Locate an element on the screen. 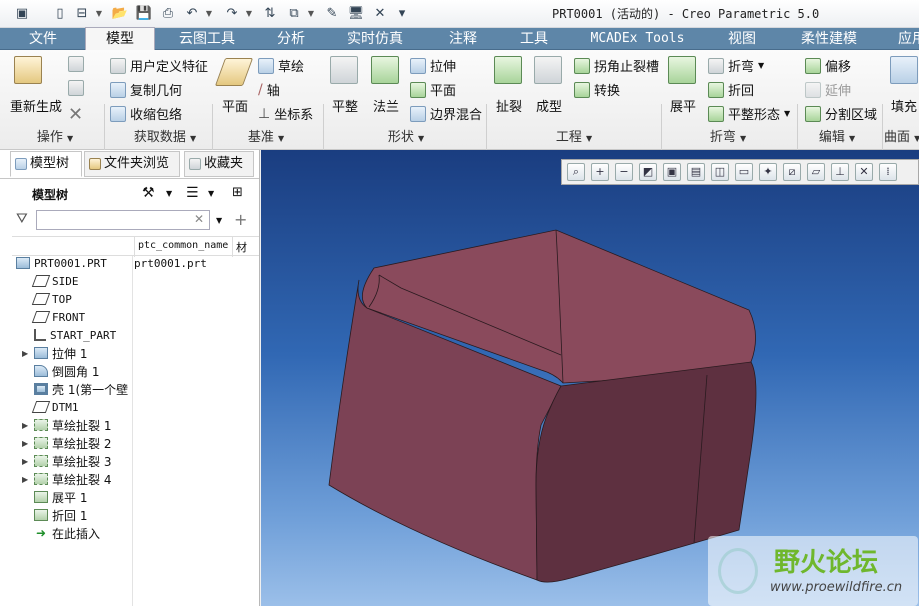 The image size is (919, 606). spin-center-icon: ✦ is located at coordinates (768, 172).